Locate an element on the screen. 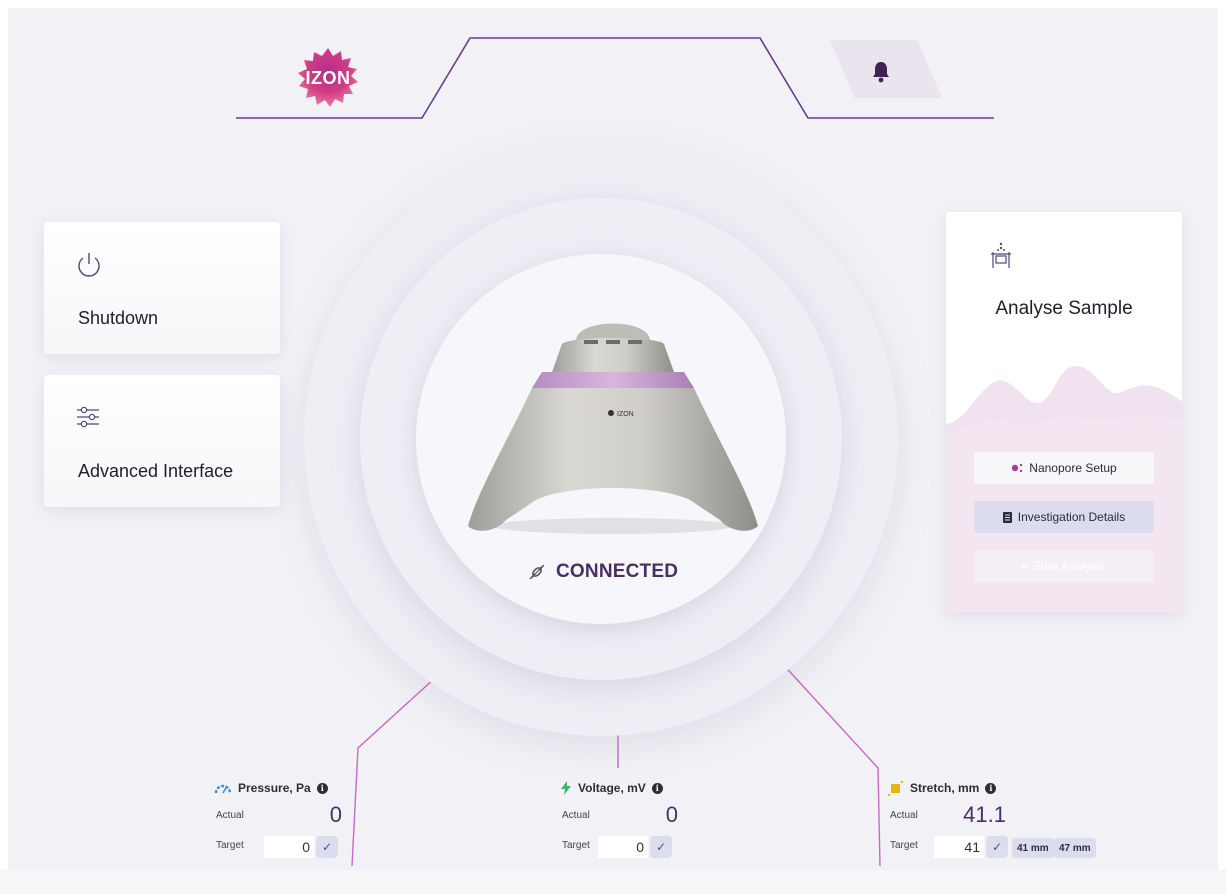 Image resolution: width=1226 pixels, height=894 pixels. voltage-gauge: Voltage, mV i Actual 0 Target ✓ is located at coordinates (690, 819).